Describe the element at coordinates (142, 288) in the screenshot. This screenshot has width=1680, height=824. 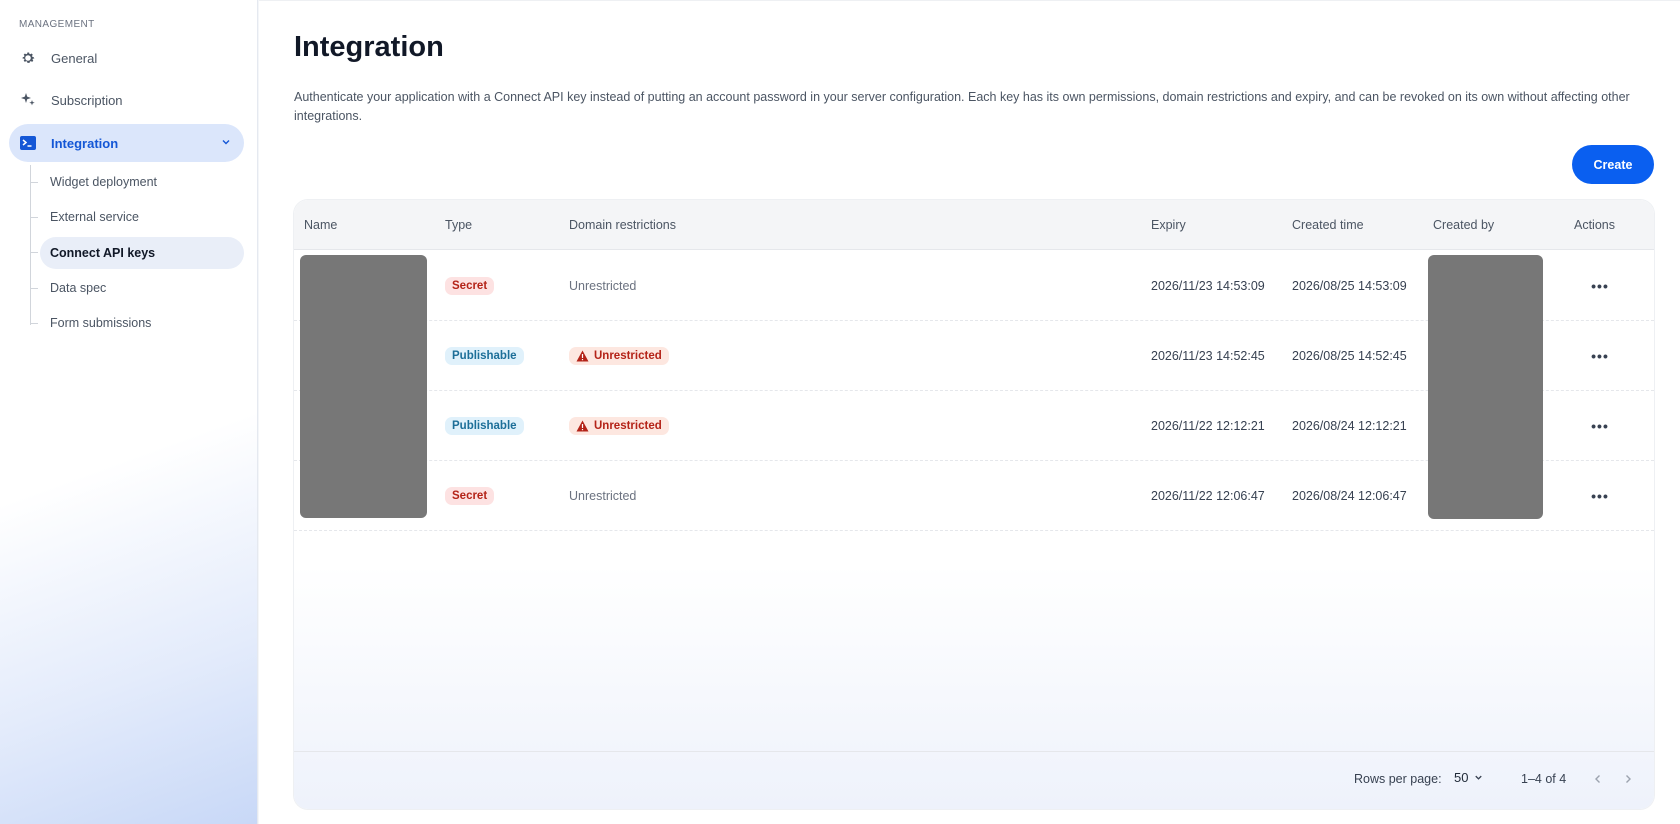
I see `sidebar-subitem-data-spec: Data spec` at that location.